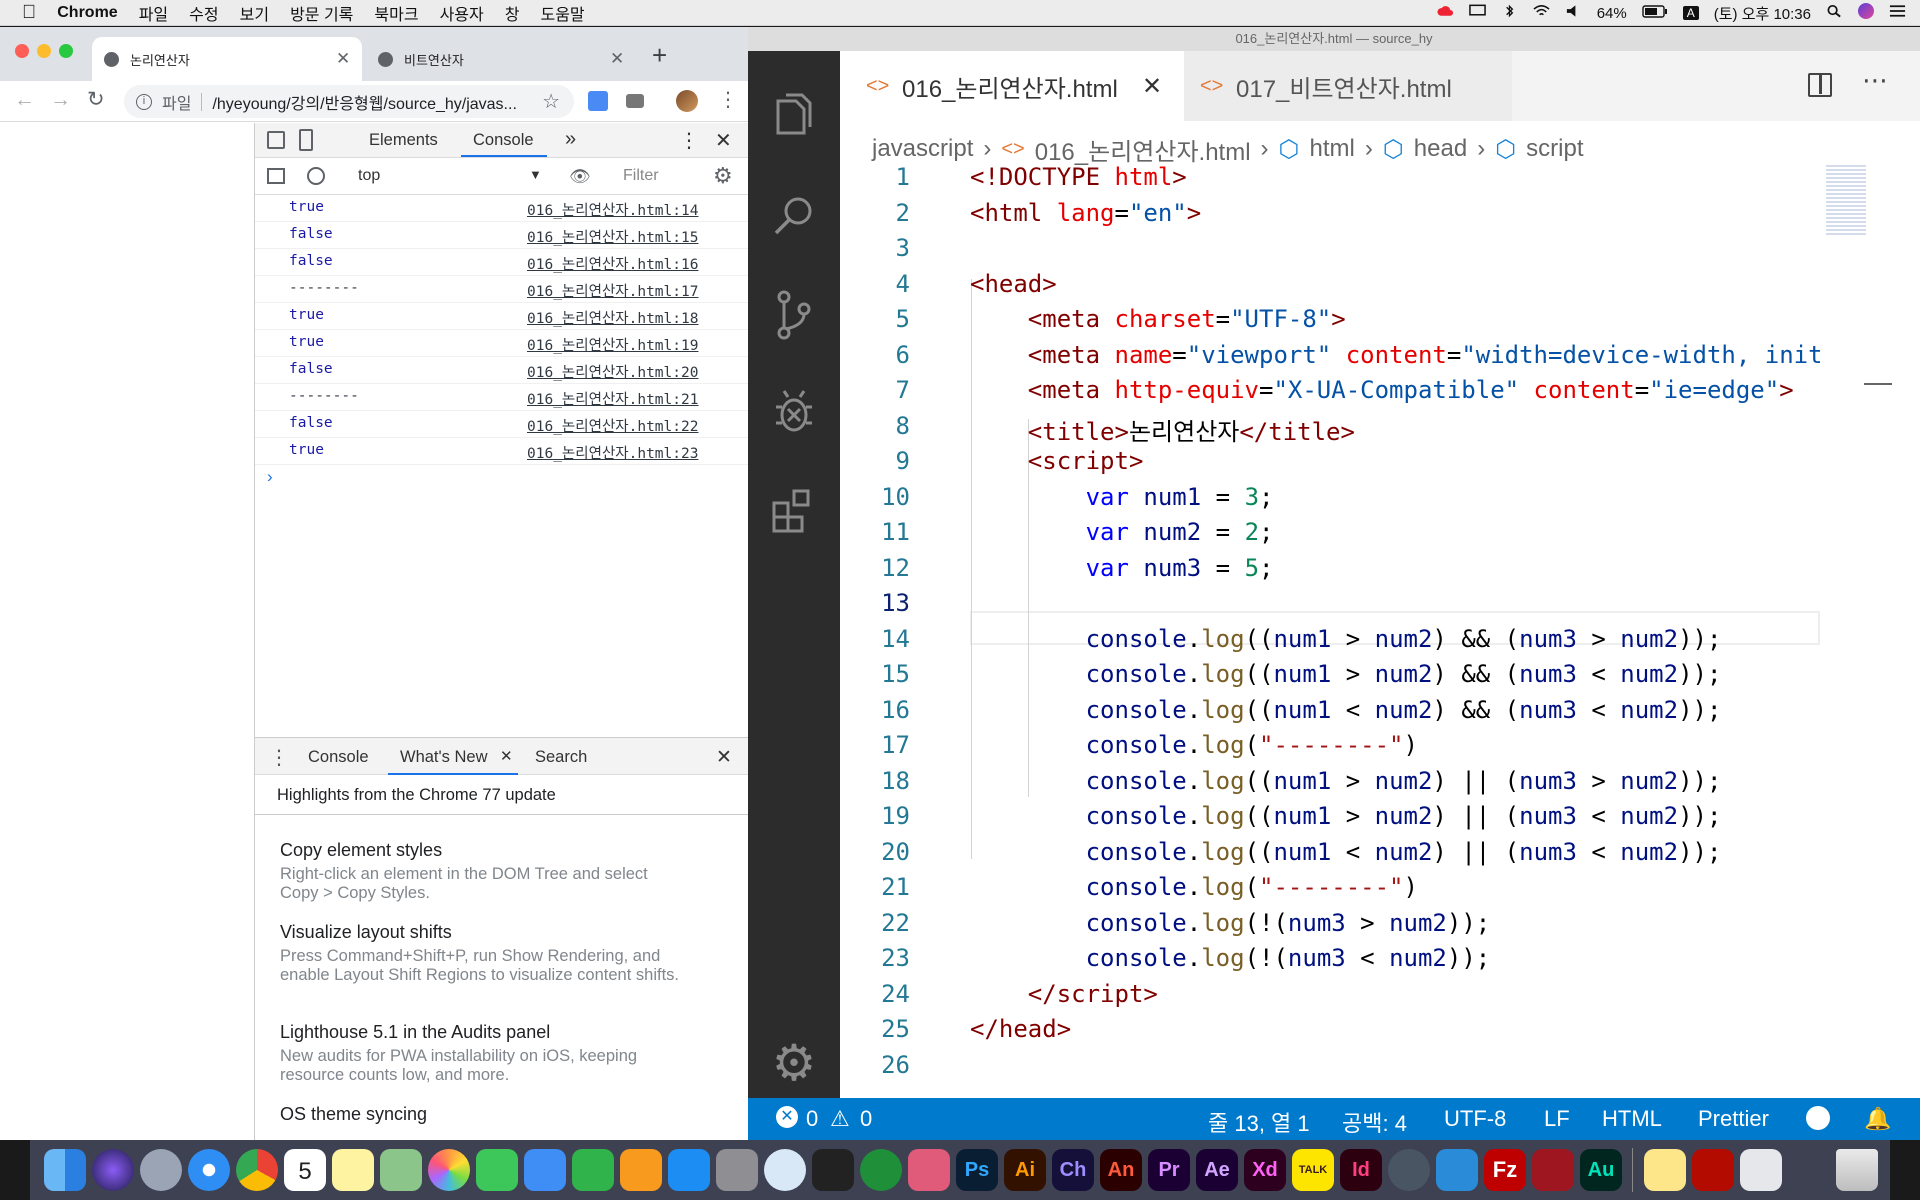 The height and width of the screenshot is (1200, 1920). Describe the element at coordinates (787, 1117) in the screenshot. I see `error-icon: ✕` at that location.